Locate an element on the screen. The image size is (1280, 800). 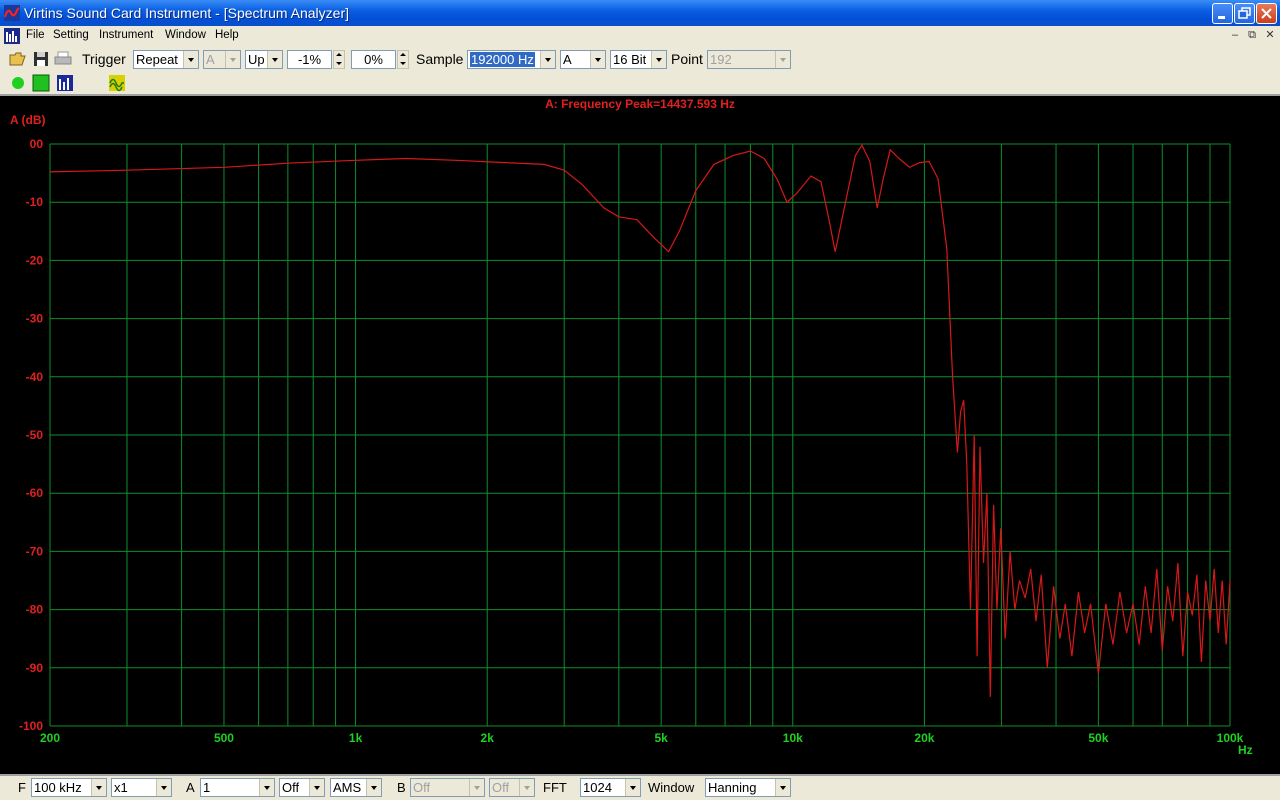
sample-rate-select: 192000 Hz is located at coordinates (511, 59).